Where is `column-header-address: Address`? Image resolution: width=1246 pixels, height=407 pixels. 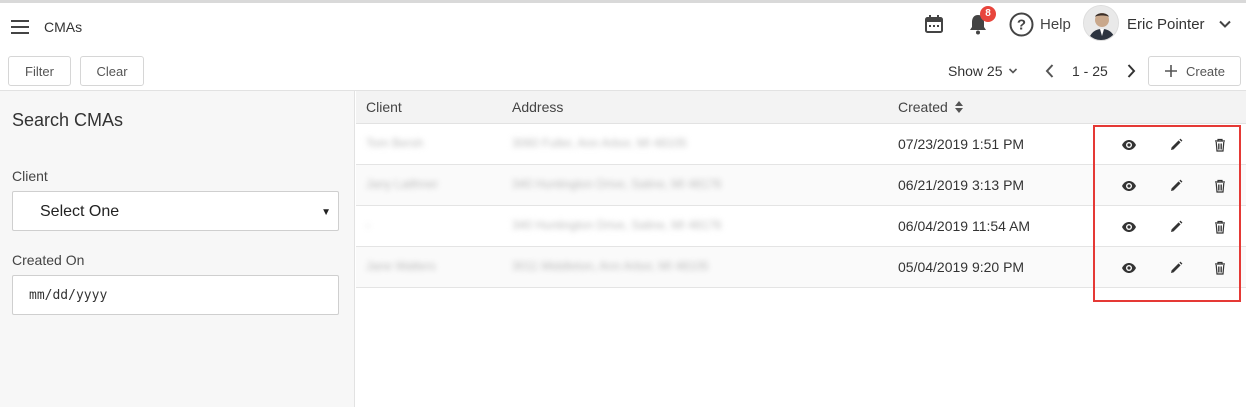 column-header-address: Address is located at coordinates (537, 107).